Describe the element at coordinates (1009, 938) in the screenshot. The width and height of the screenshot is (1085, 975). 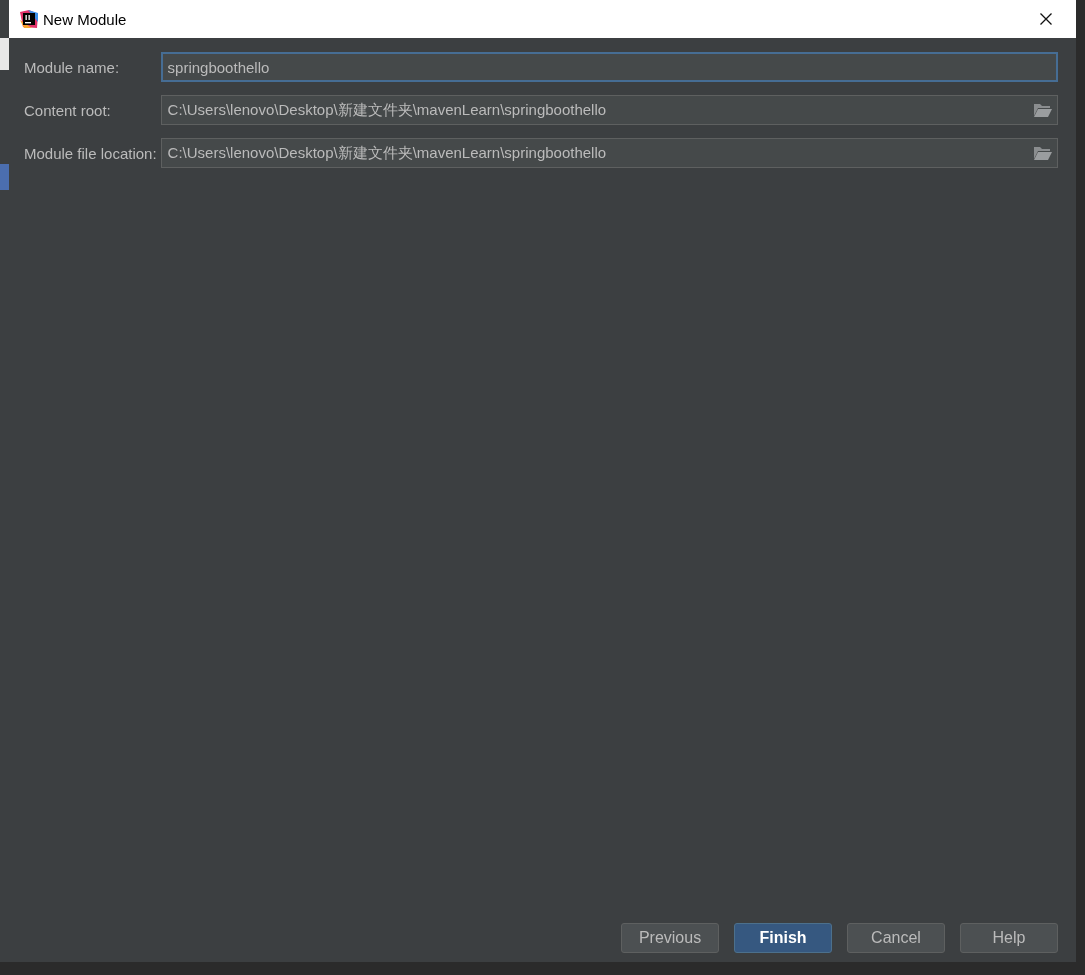
I see `dialog-button: Help` at that location.